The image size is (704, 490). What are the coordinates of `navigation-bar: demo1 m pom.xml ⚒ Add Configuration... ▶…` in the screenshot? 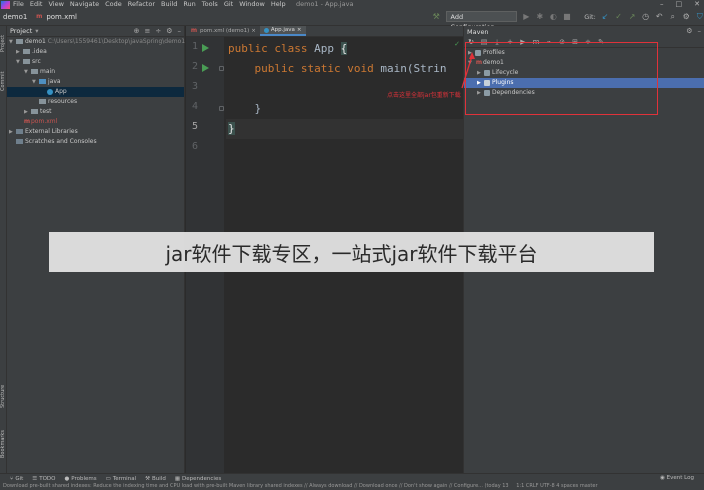 It's located at (352, 20).